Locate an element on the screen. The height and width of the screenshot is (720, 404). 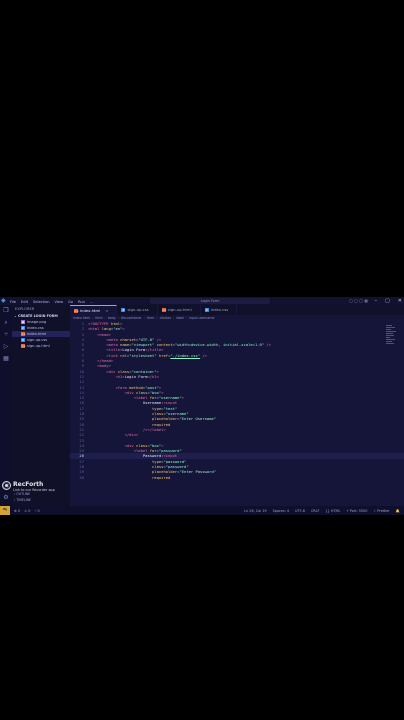
code-text: /></label> is located at coordinates (127, 429).